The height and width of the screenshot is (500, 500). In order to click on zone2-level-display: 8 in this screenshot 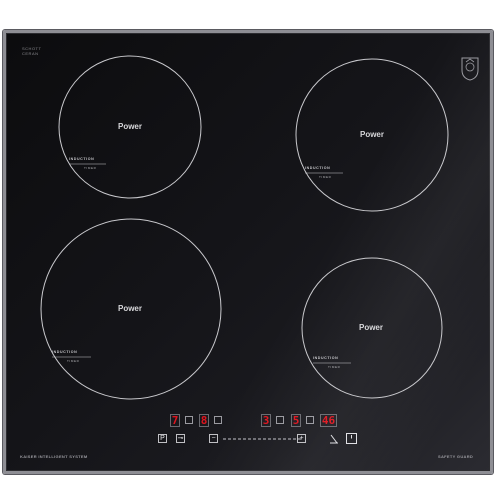, I will do `click(204, 420)`.